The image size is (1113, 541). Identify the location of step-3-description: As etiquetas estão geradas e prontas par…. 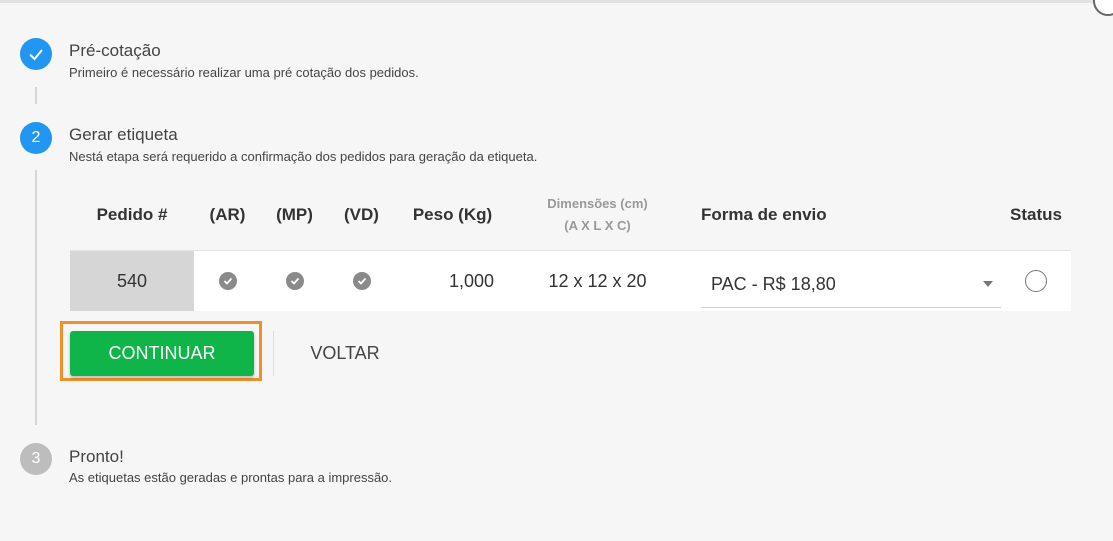
(231, 477).